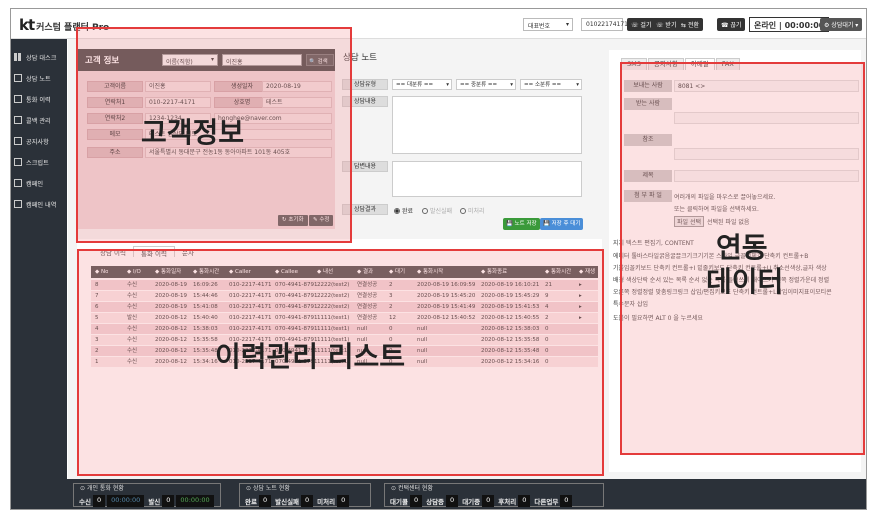 This screenshot has width=882, height=520. What do you see at coordinates (841, 24) in the screenshot?
I see `status-select: ⚙ 상담대기 ▾` at bounding box center [841, 24].